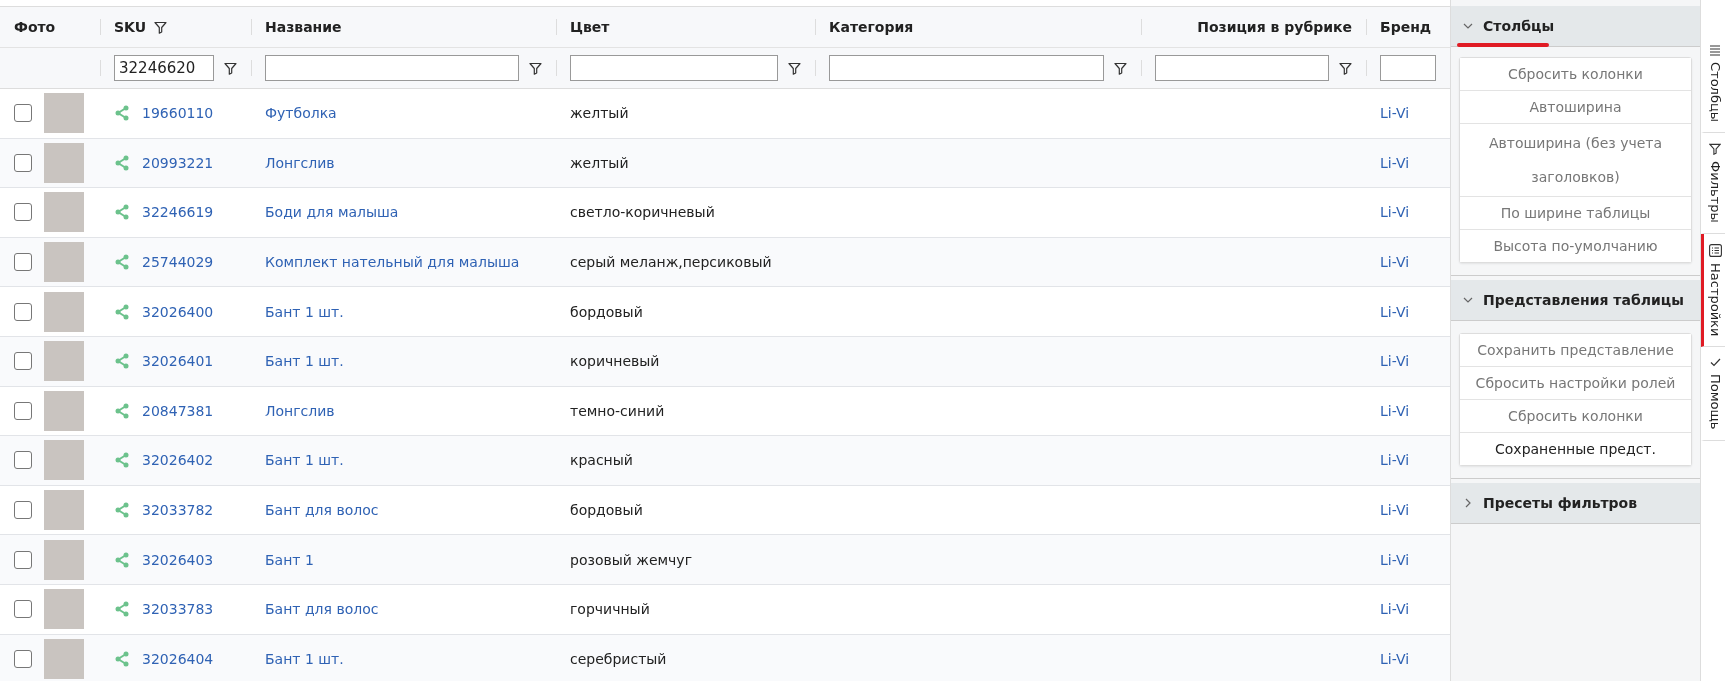 Image resolution: width=1725 pixels, height=681 pixels. What do you see at coordinates (631, 559) in the screenshot?
I see `color-text: розовый жемчуг` at bounding box center [631, 559].